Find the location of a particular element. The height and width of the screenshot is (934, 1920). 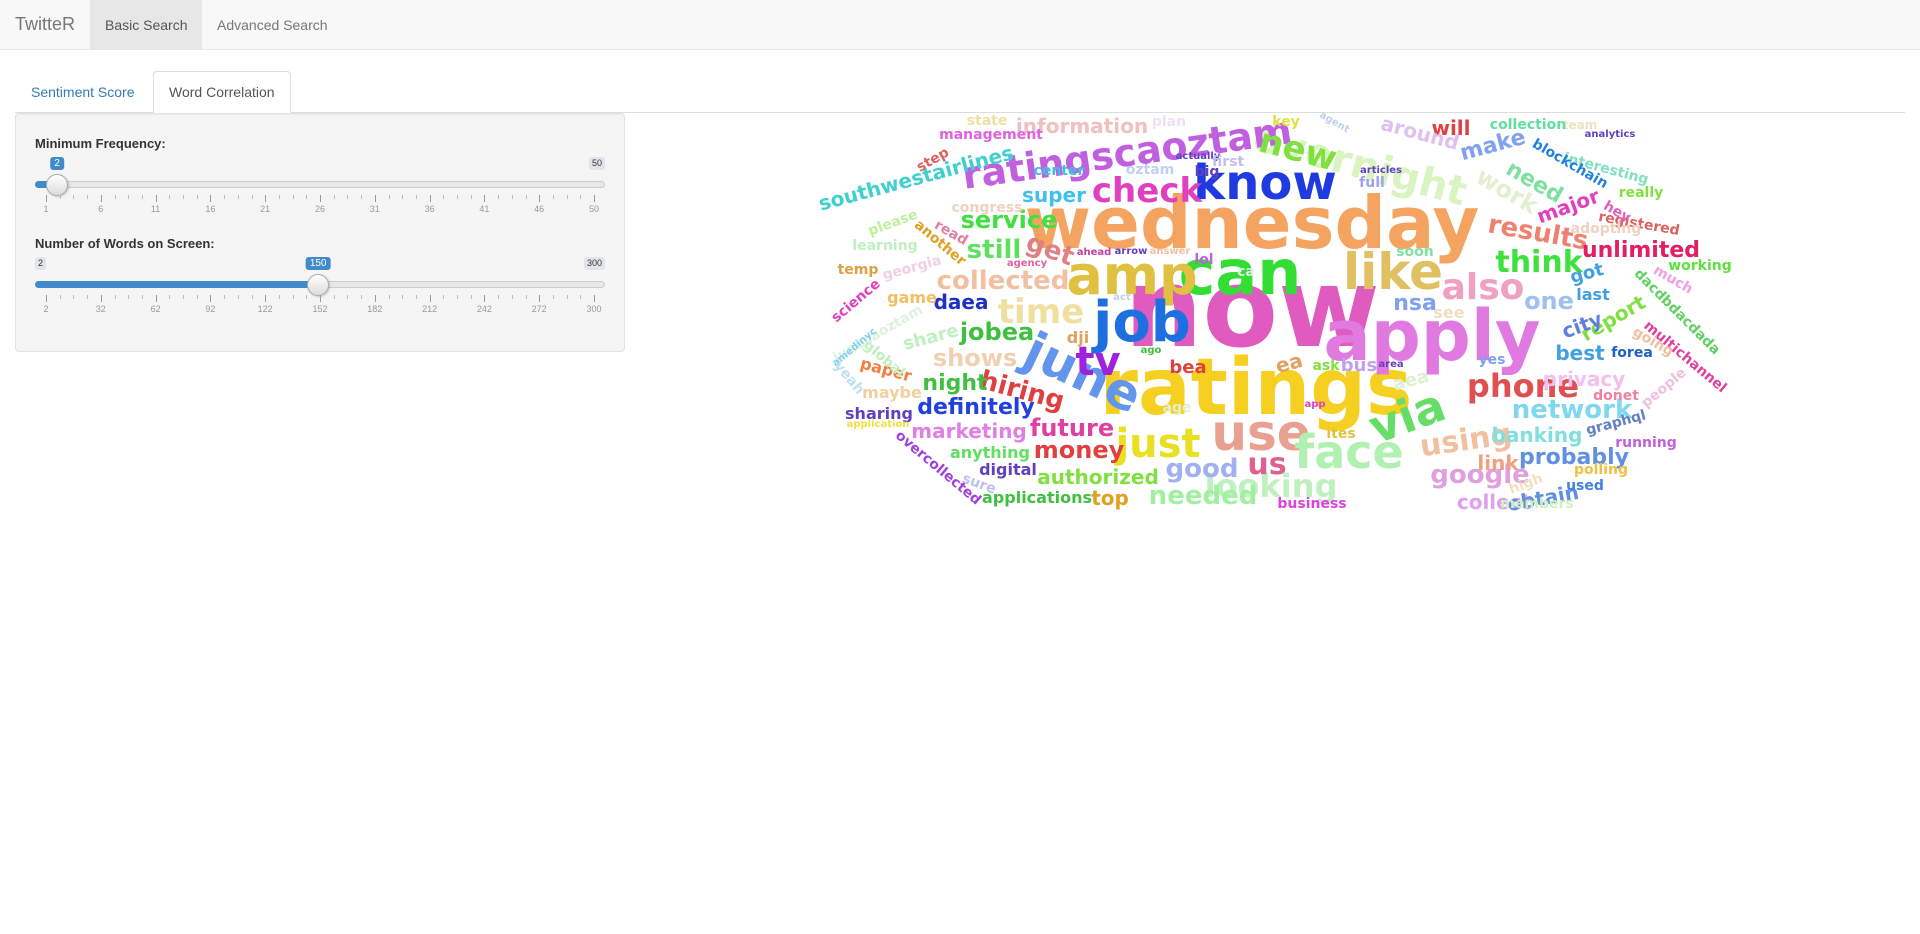

slider-tick-label: 212 is located at coordinates (430, 309).